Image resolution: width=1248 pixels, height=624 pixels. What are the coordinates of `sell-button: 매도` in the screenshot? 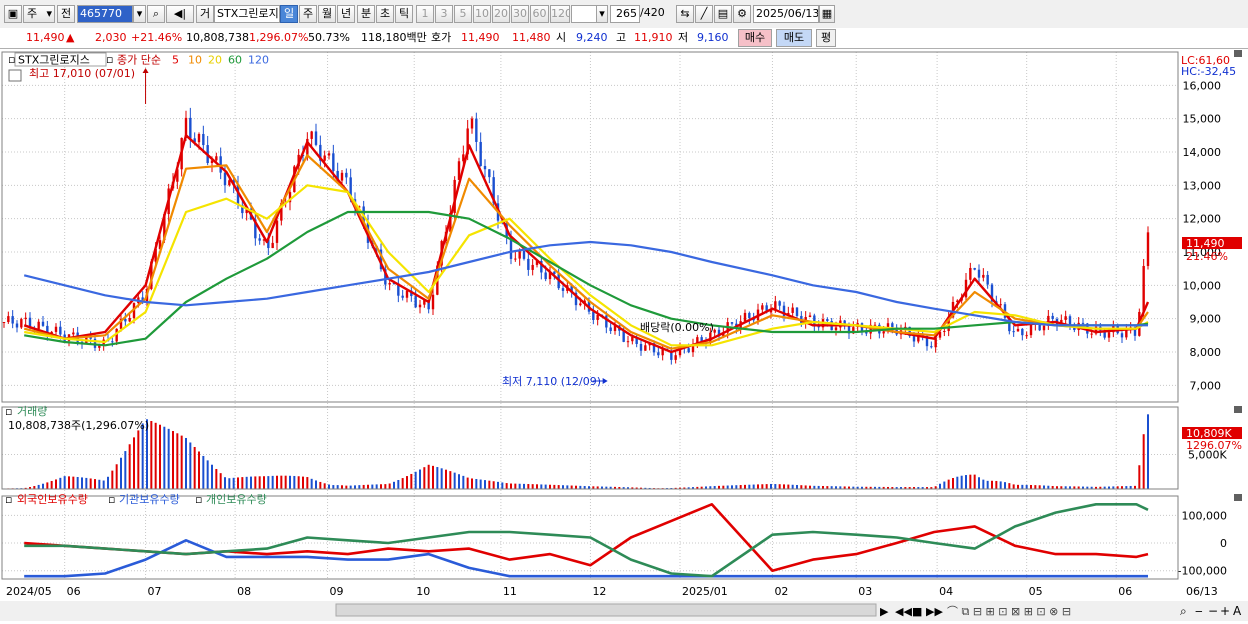 It's located at (794, 38).